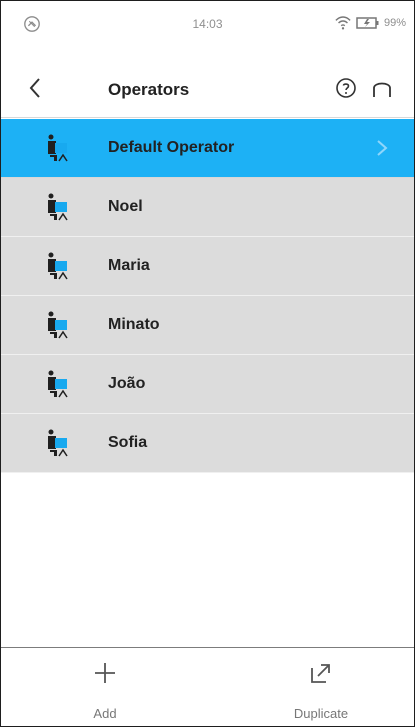 The height and width of the screenshot is (727, 415). What do you see at coordinates (149, 89) in the screenshot?
I see `page-title: Operators` at bounding box center [149, 89].